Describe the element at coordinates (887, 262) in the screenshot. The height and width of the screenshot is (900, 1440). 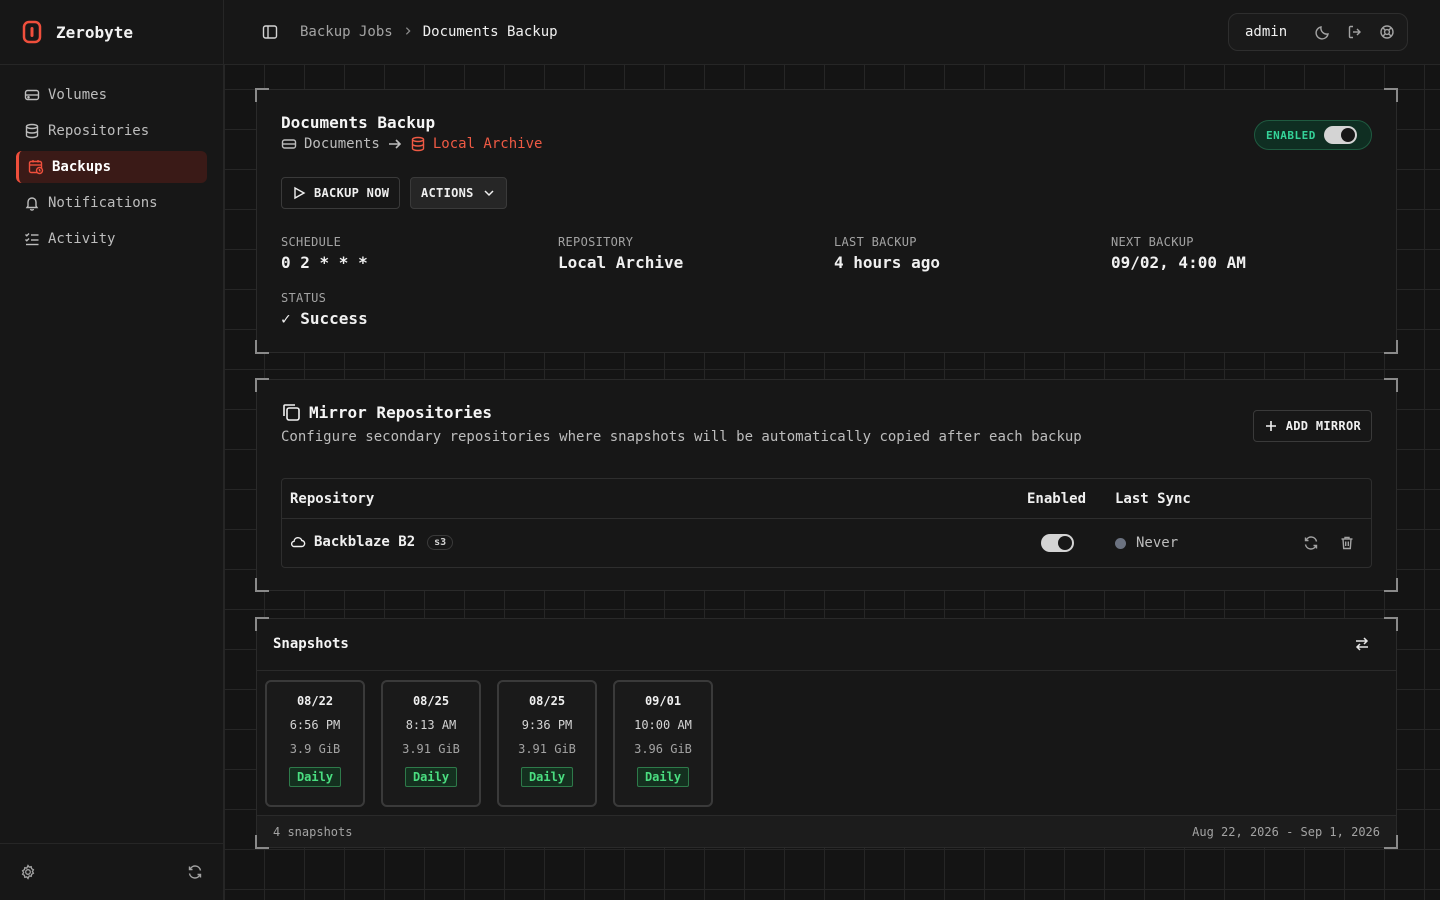
I see `stat-value: 4 hours ago` at that location.